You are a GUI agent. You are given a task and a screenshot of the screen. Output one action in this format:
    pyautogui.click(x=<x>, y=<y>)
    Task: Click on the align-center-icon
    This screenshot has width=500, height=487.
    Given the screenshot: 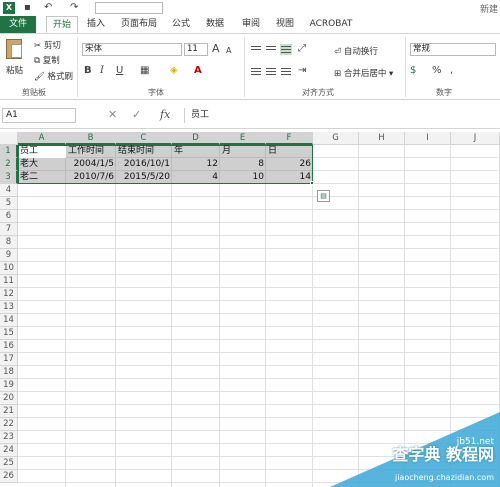 What is the action you would take?
    pyautogui.click(x=271, y=71)
    